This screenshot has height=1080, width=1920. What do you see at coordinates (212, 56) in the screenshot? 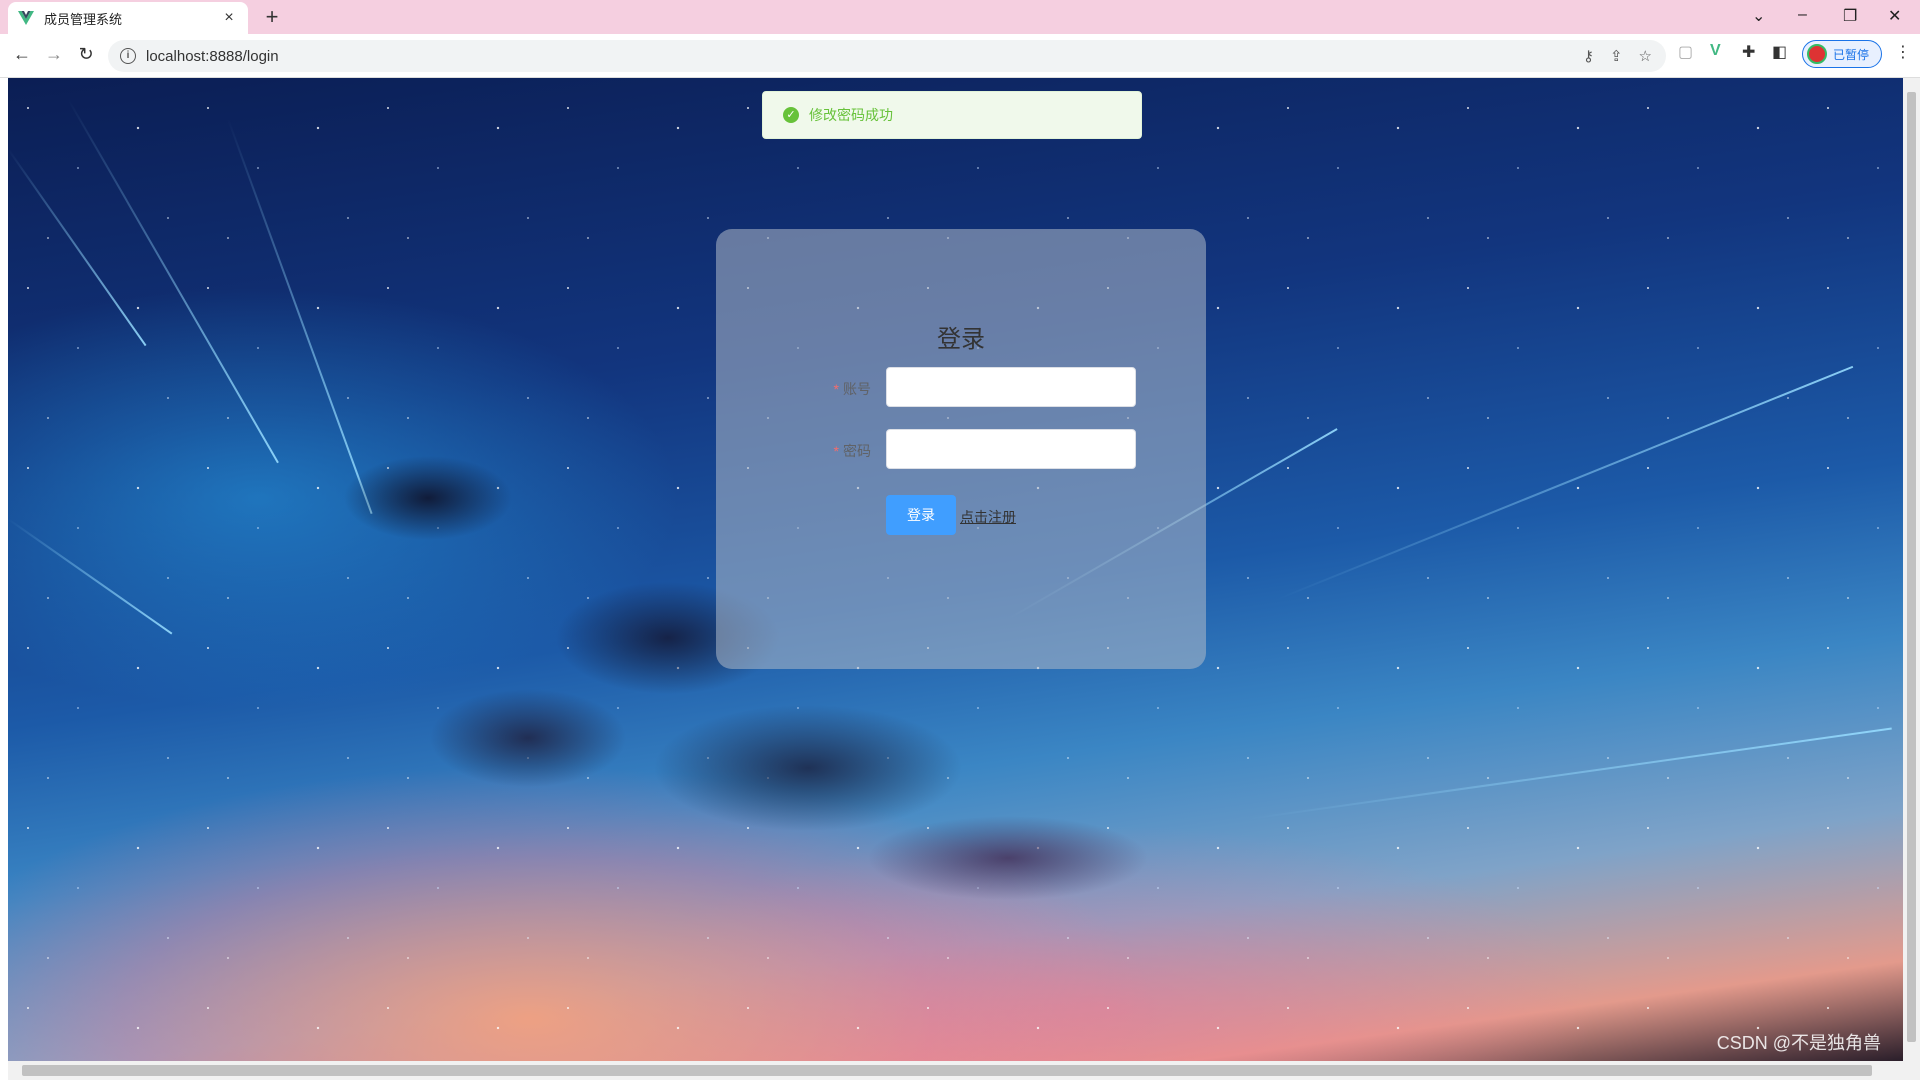
I see `url-text: localhost:8888/login` at bounding box center [212, 56].